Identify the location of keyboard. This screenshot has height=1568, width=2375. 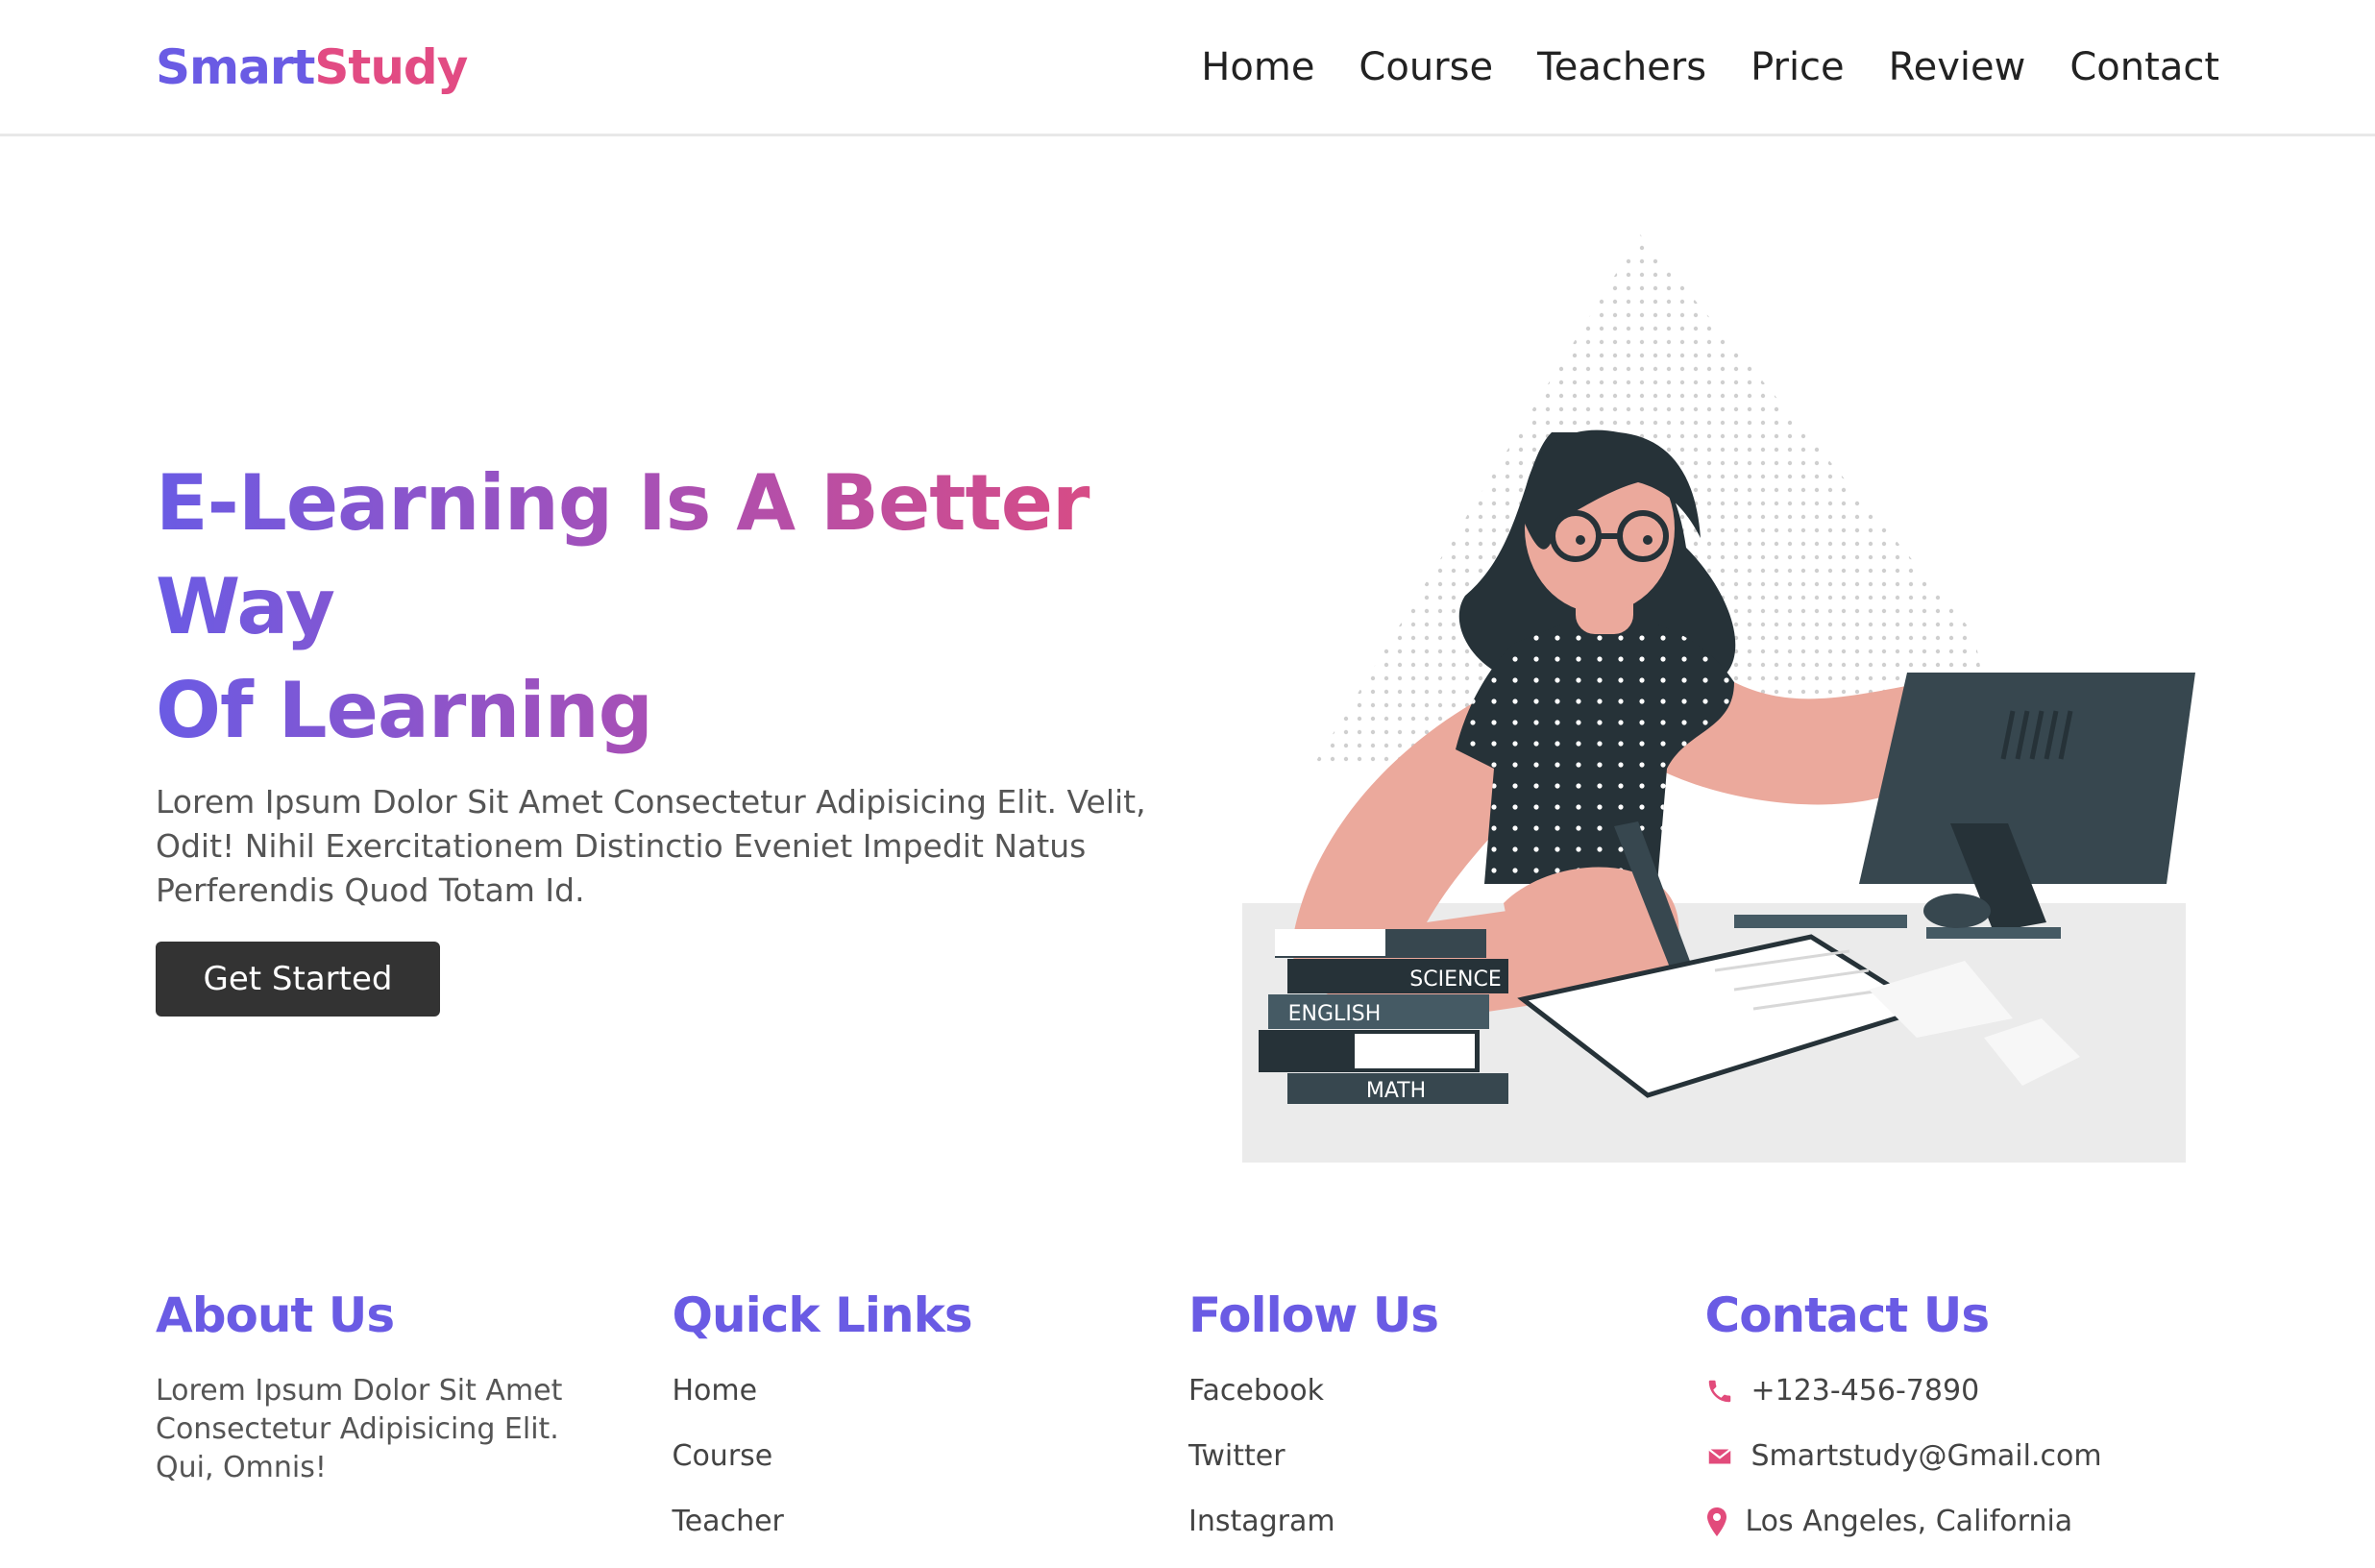
(1820, 922).